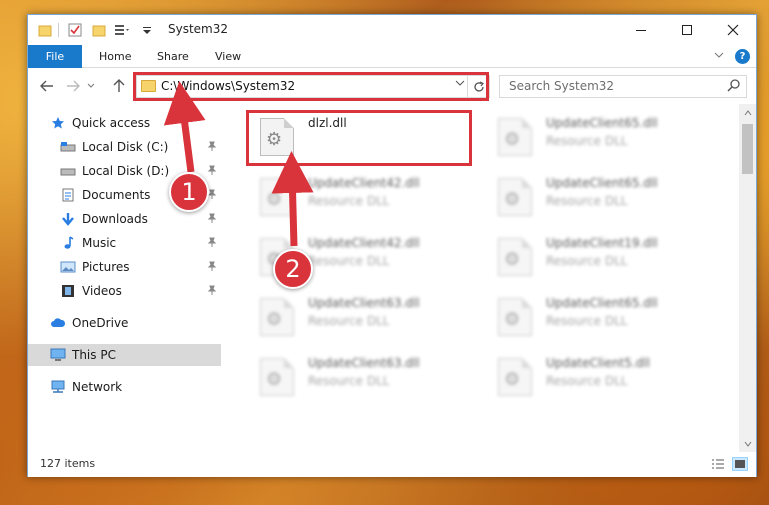 The width and height of the screenshot is (769, 505). I want to click on file-name: UpdateClient5.dll, so click(598, 363).